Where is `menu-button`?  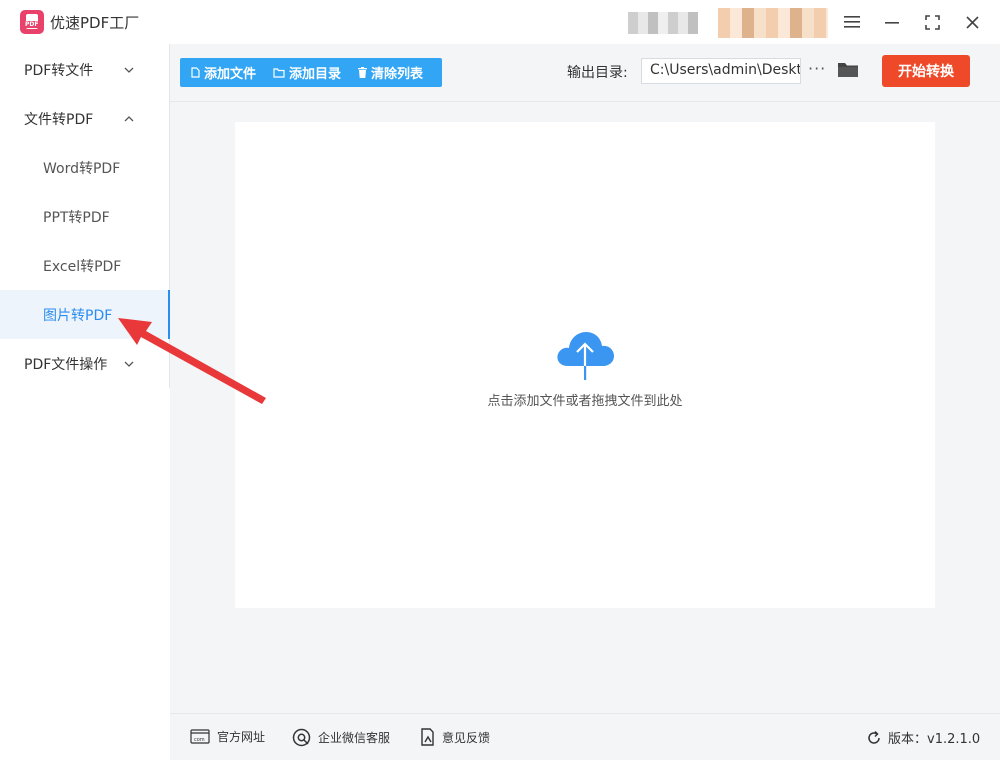
menu-button is located at coordinates (852, 22).